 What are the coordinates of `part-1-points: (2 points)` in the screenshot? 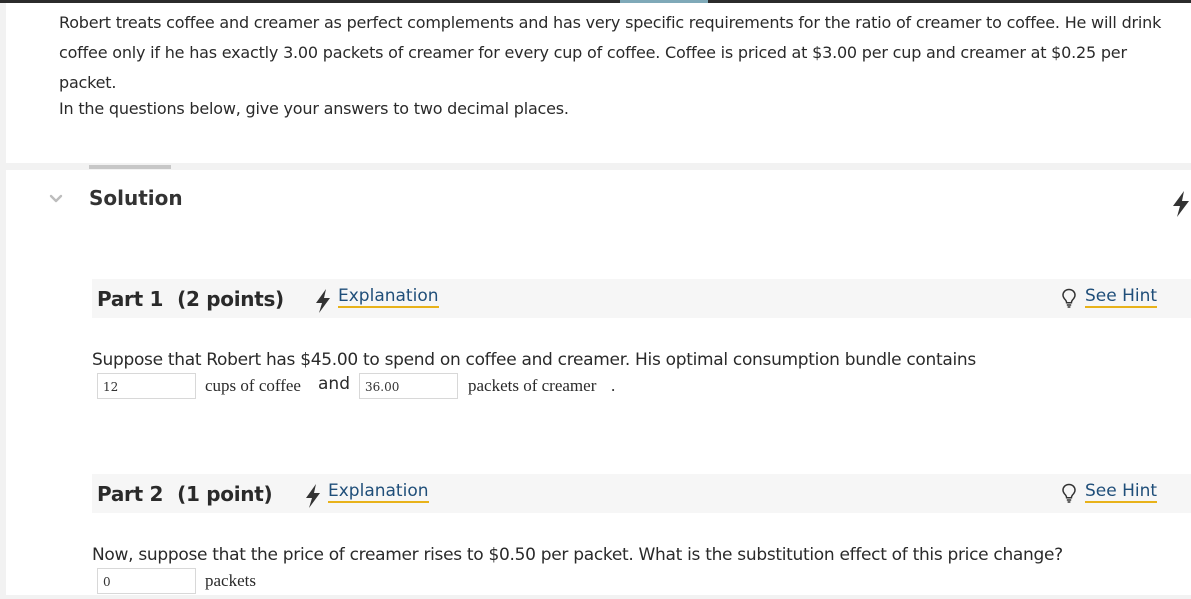 It's located at (230, 299).